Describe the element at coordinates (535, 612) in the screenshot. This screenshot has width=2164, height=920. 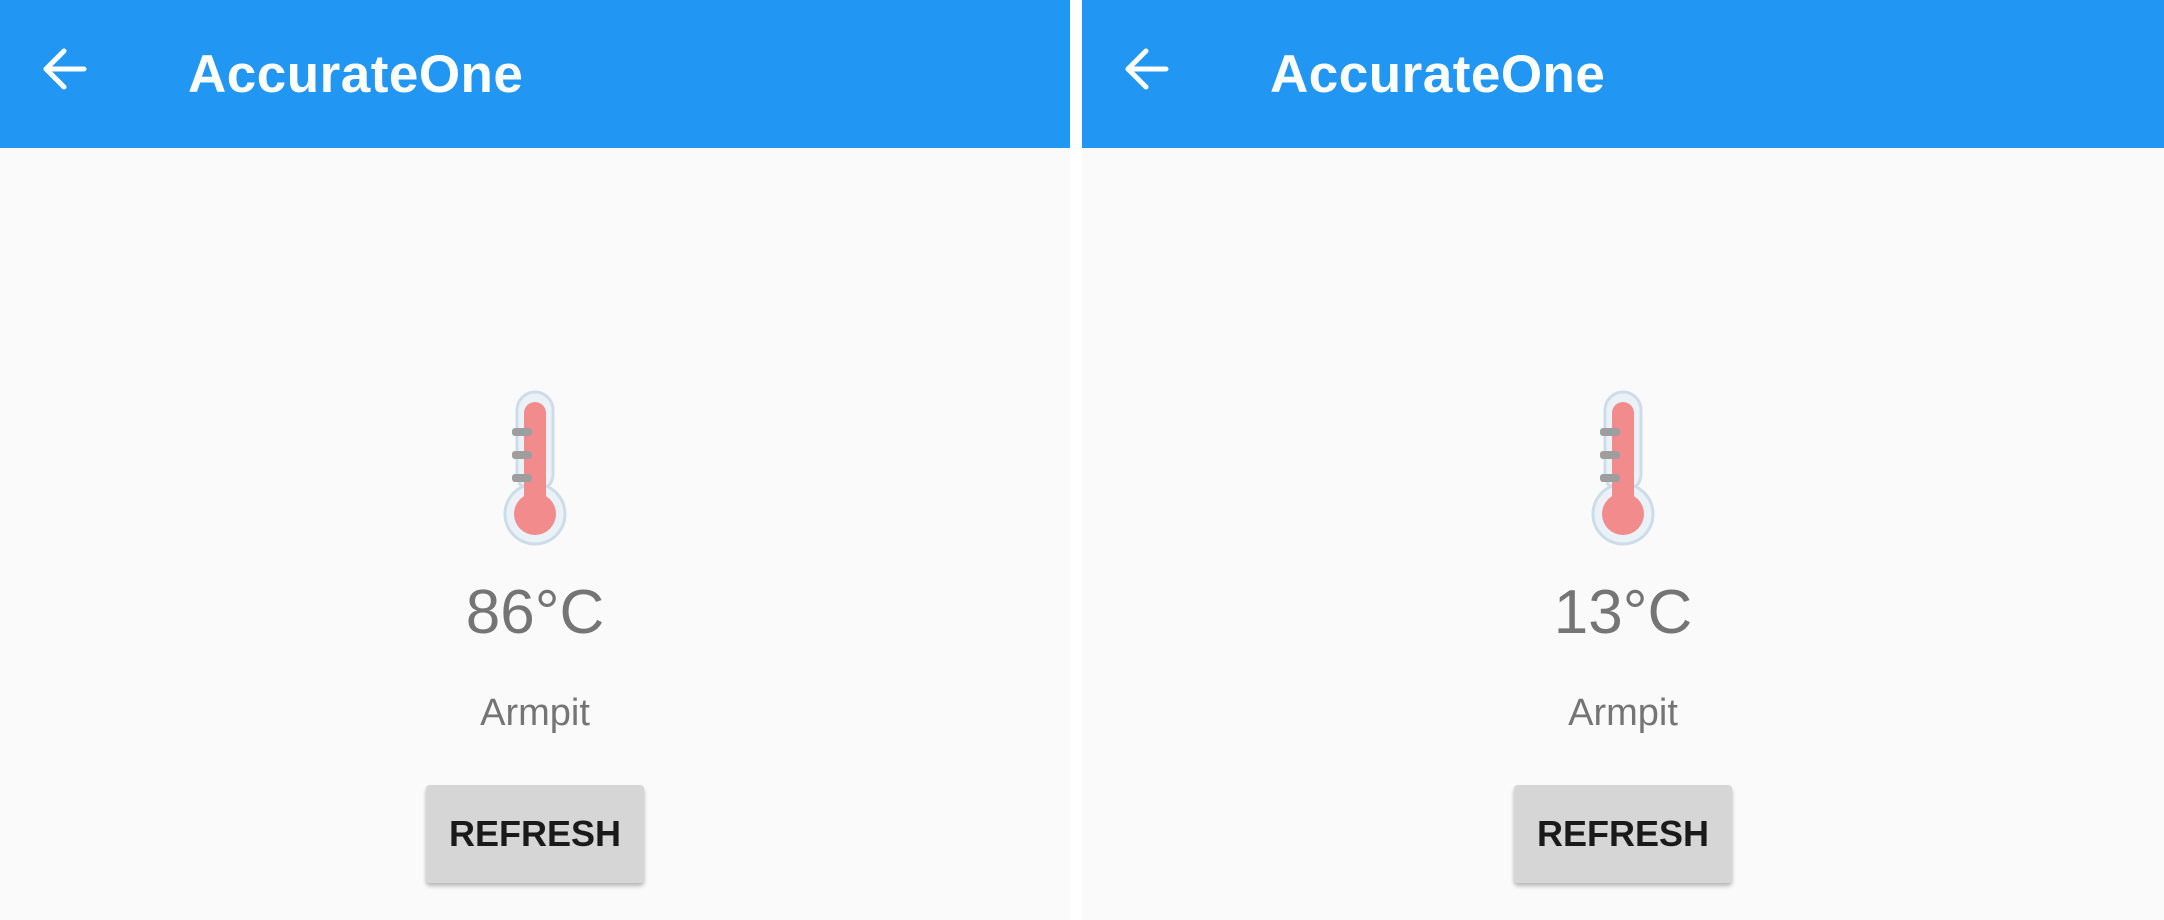
I see `temperature-reading: 86°C` at that location.